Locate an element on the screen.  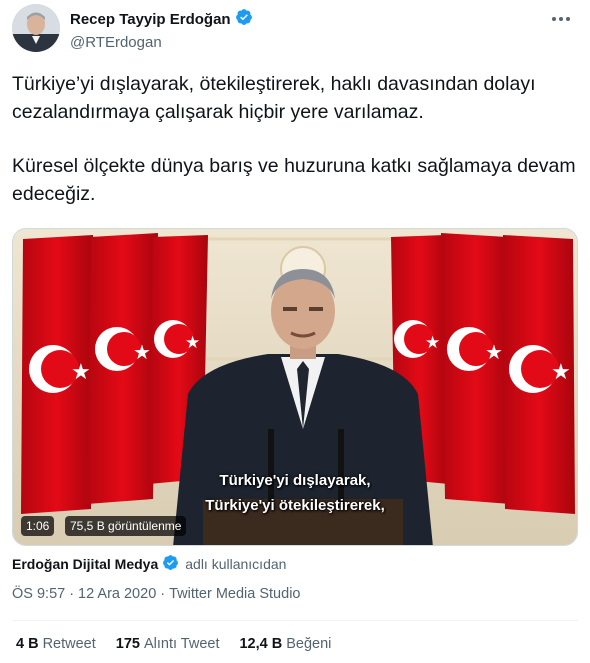
source-suffix: adlı kullanıcıdan is located at coordinates (236, 564).